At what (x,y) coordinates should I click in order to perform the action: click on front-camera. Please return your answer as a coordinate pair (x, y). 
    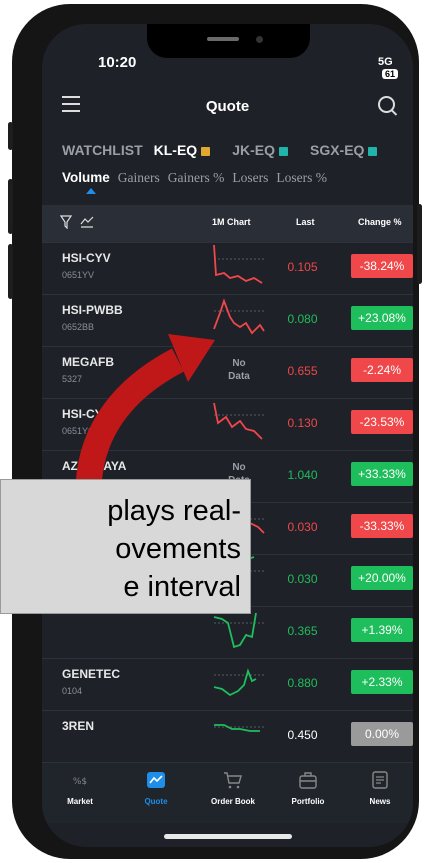
    Looking at the image, I should click on (259, 39).